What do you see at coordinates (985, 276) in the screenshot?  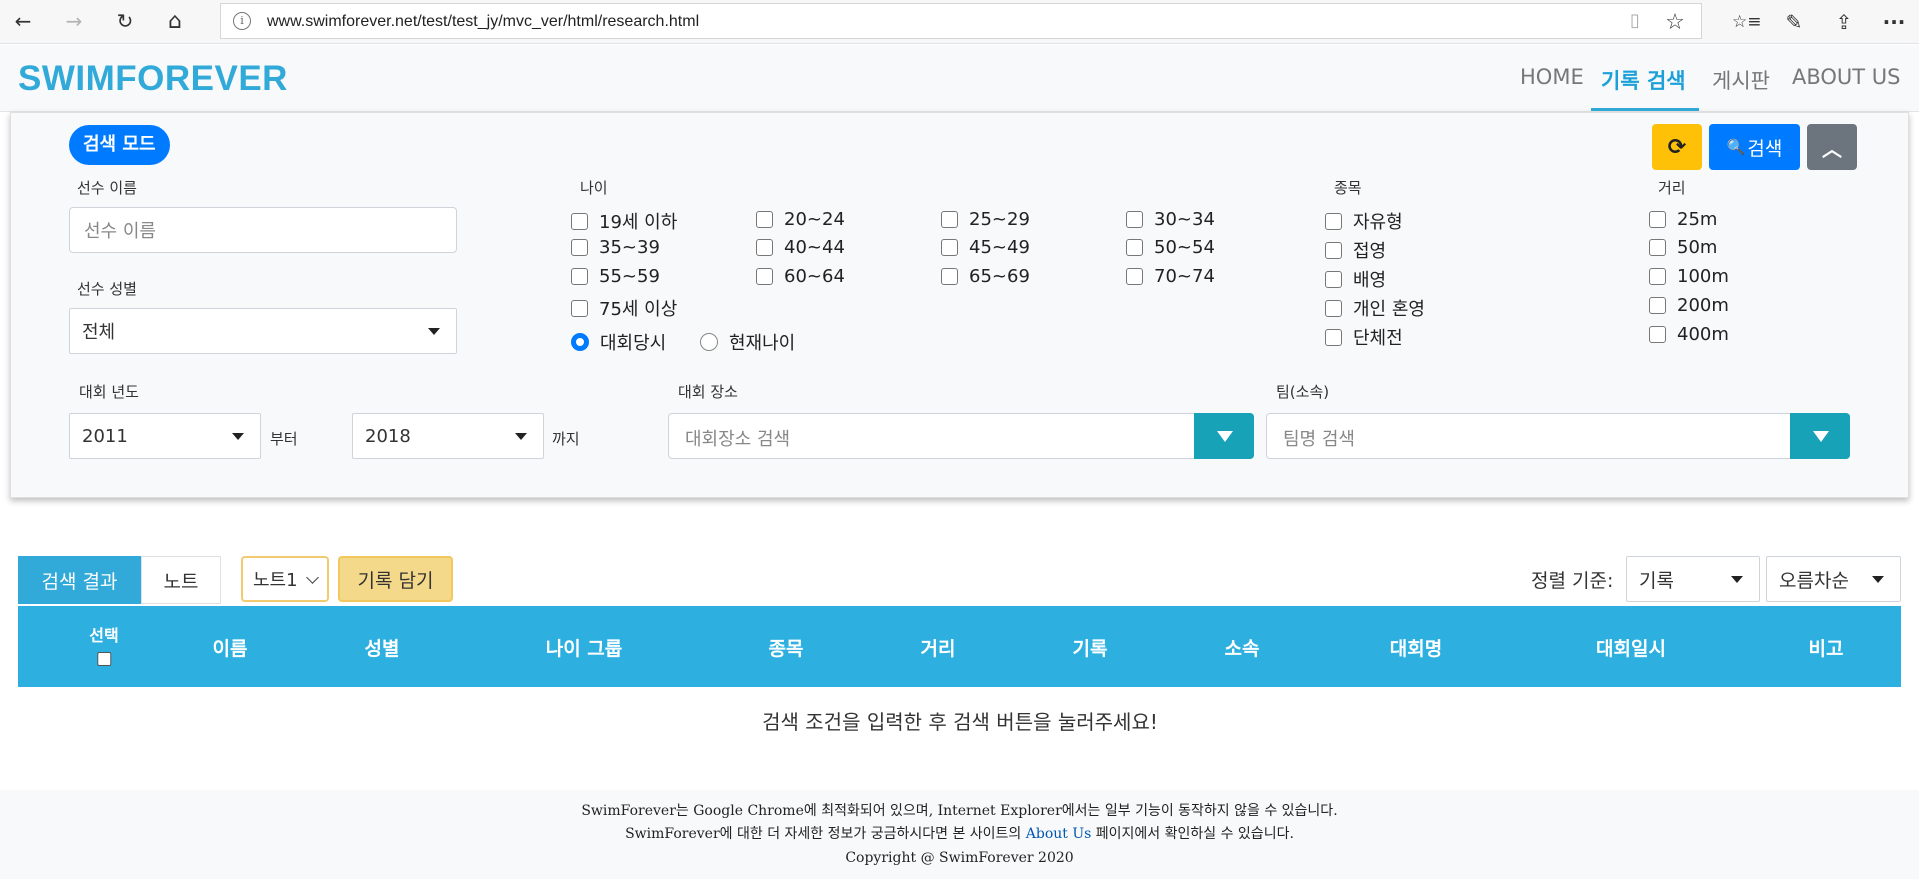 I see `age-checkbox: 65~69` at bounding box center [985, 276].